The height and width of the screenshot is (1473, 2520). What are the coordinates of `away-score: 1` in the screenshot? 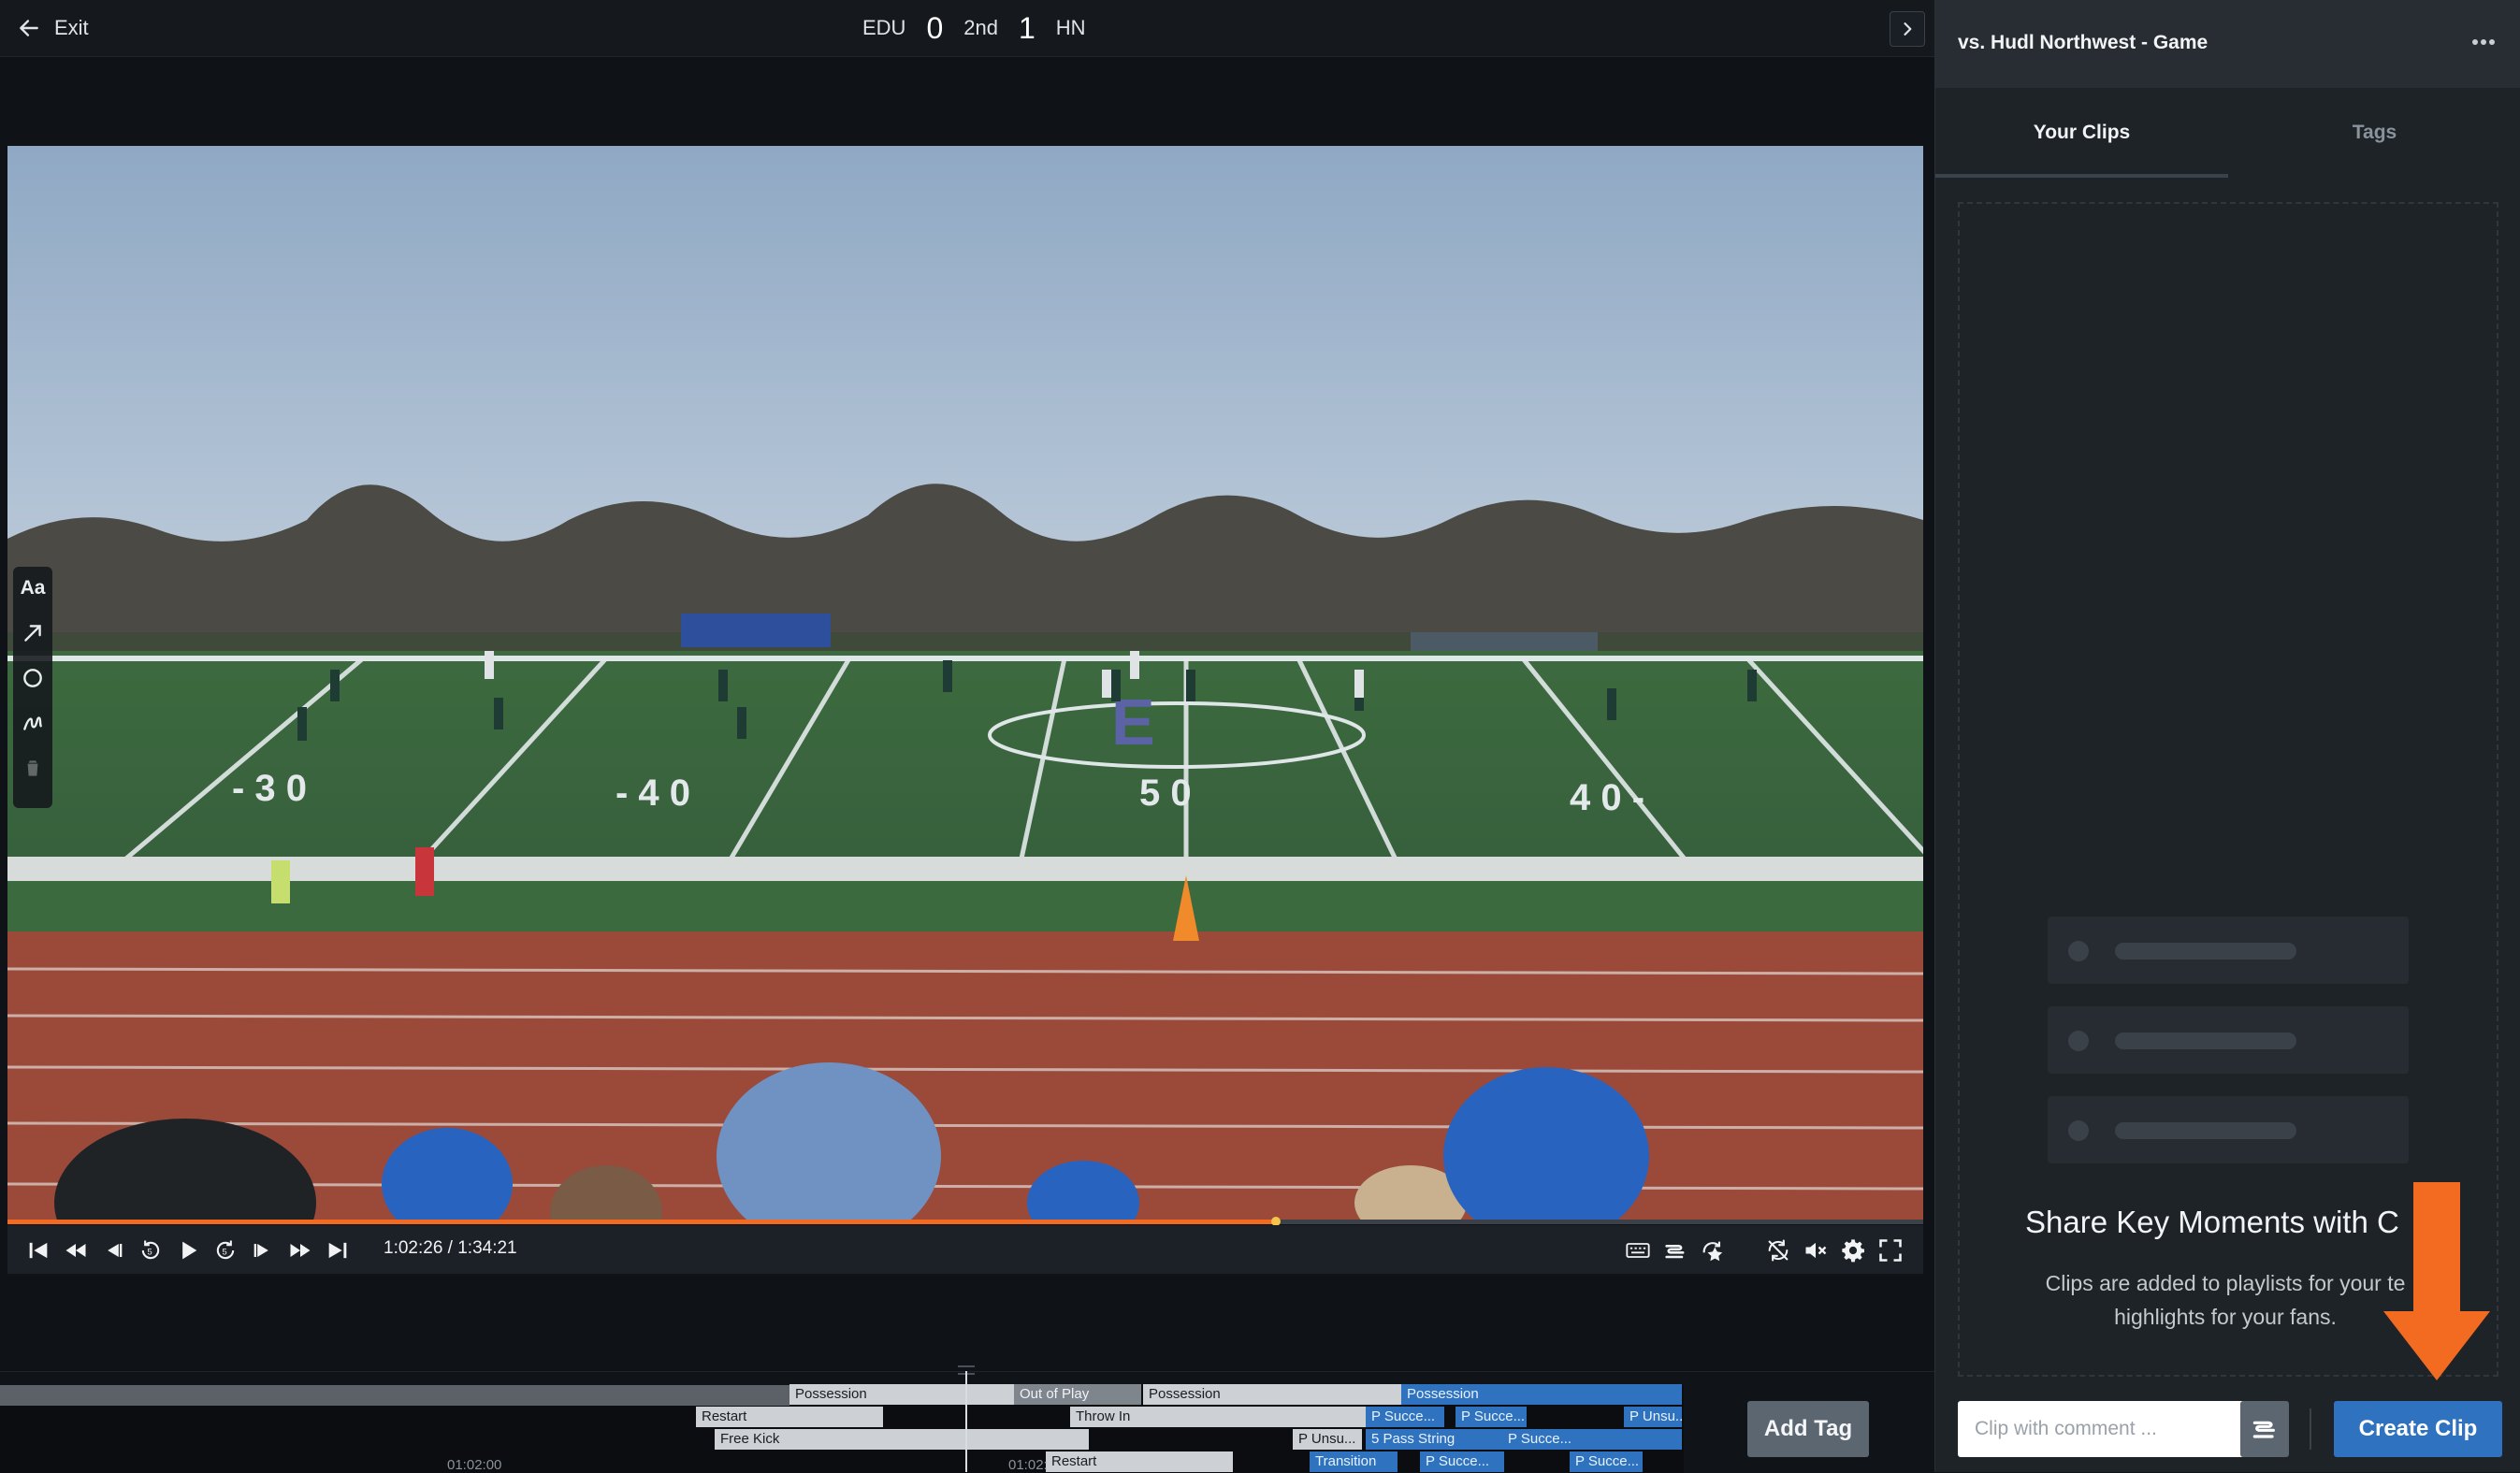 It's located at (1027, 27).